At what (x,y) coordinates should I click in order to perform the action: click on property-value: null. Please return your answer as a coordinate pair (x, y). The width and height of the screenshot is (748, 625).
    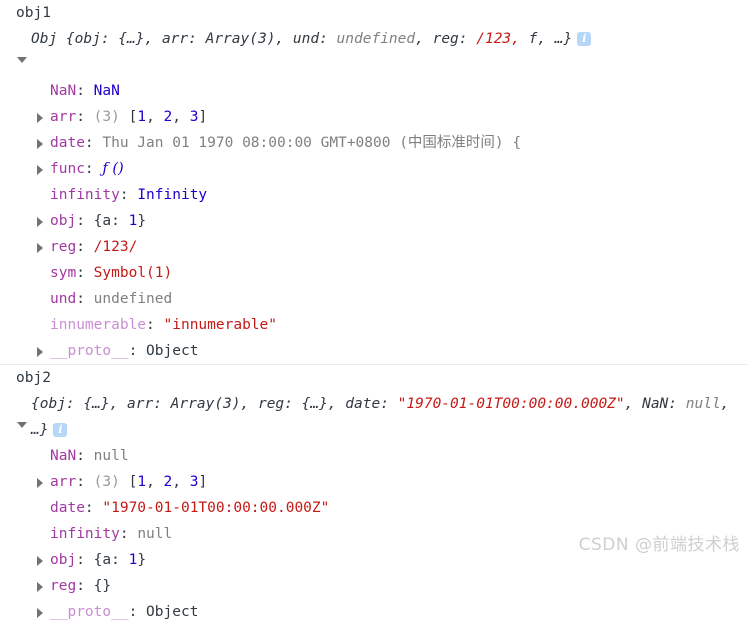
    Looking at the image, I should click on (111, 456).